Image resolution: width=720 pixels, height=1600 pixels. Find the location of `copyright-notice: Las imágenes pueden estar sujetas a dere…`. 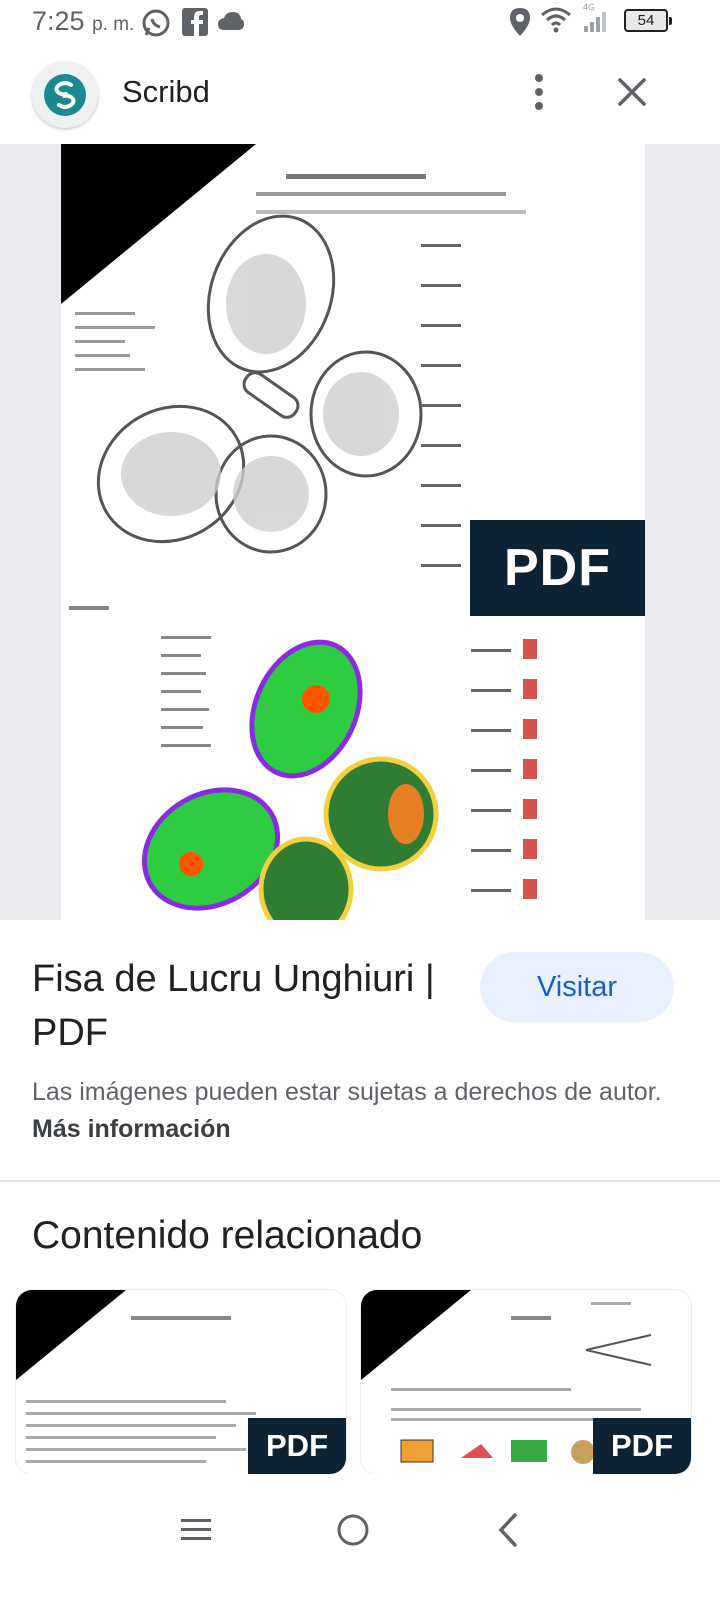

copyright-notice: Las imágenes pueden estar sujetas a dere… is located at coordinates (357, 1111).